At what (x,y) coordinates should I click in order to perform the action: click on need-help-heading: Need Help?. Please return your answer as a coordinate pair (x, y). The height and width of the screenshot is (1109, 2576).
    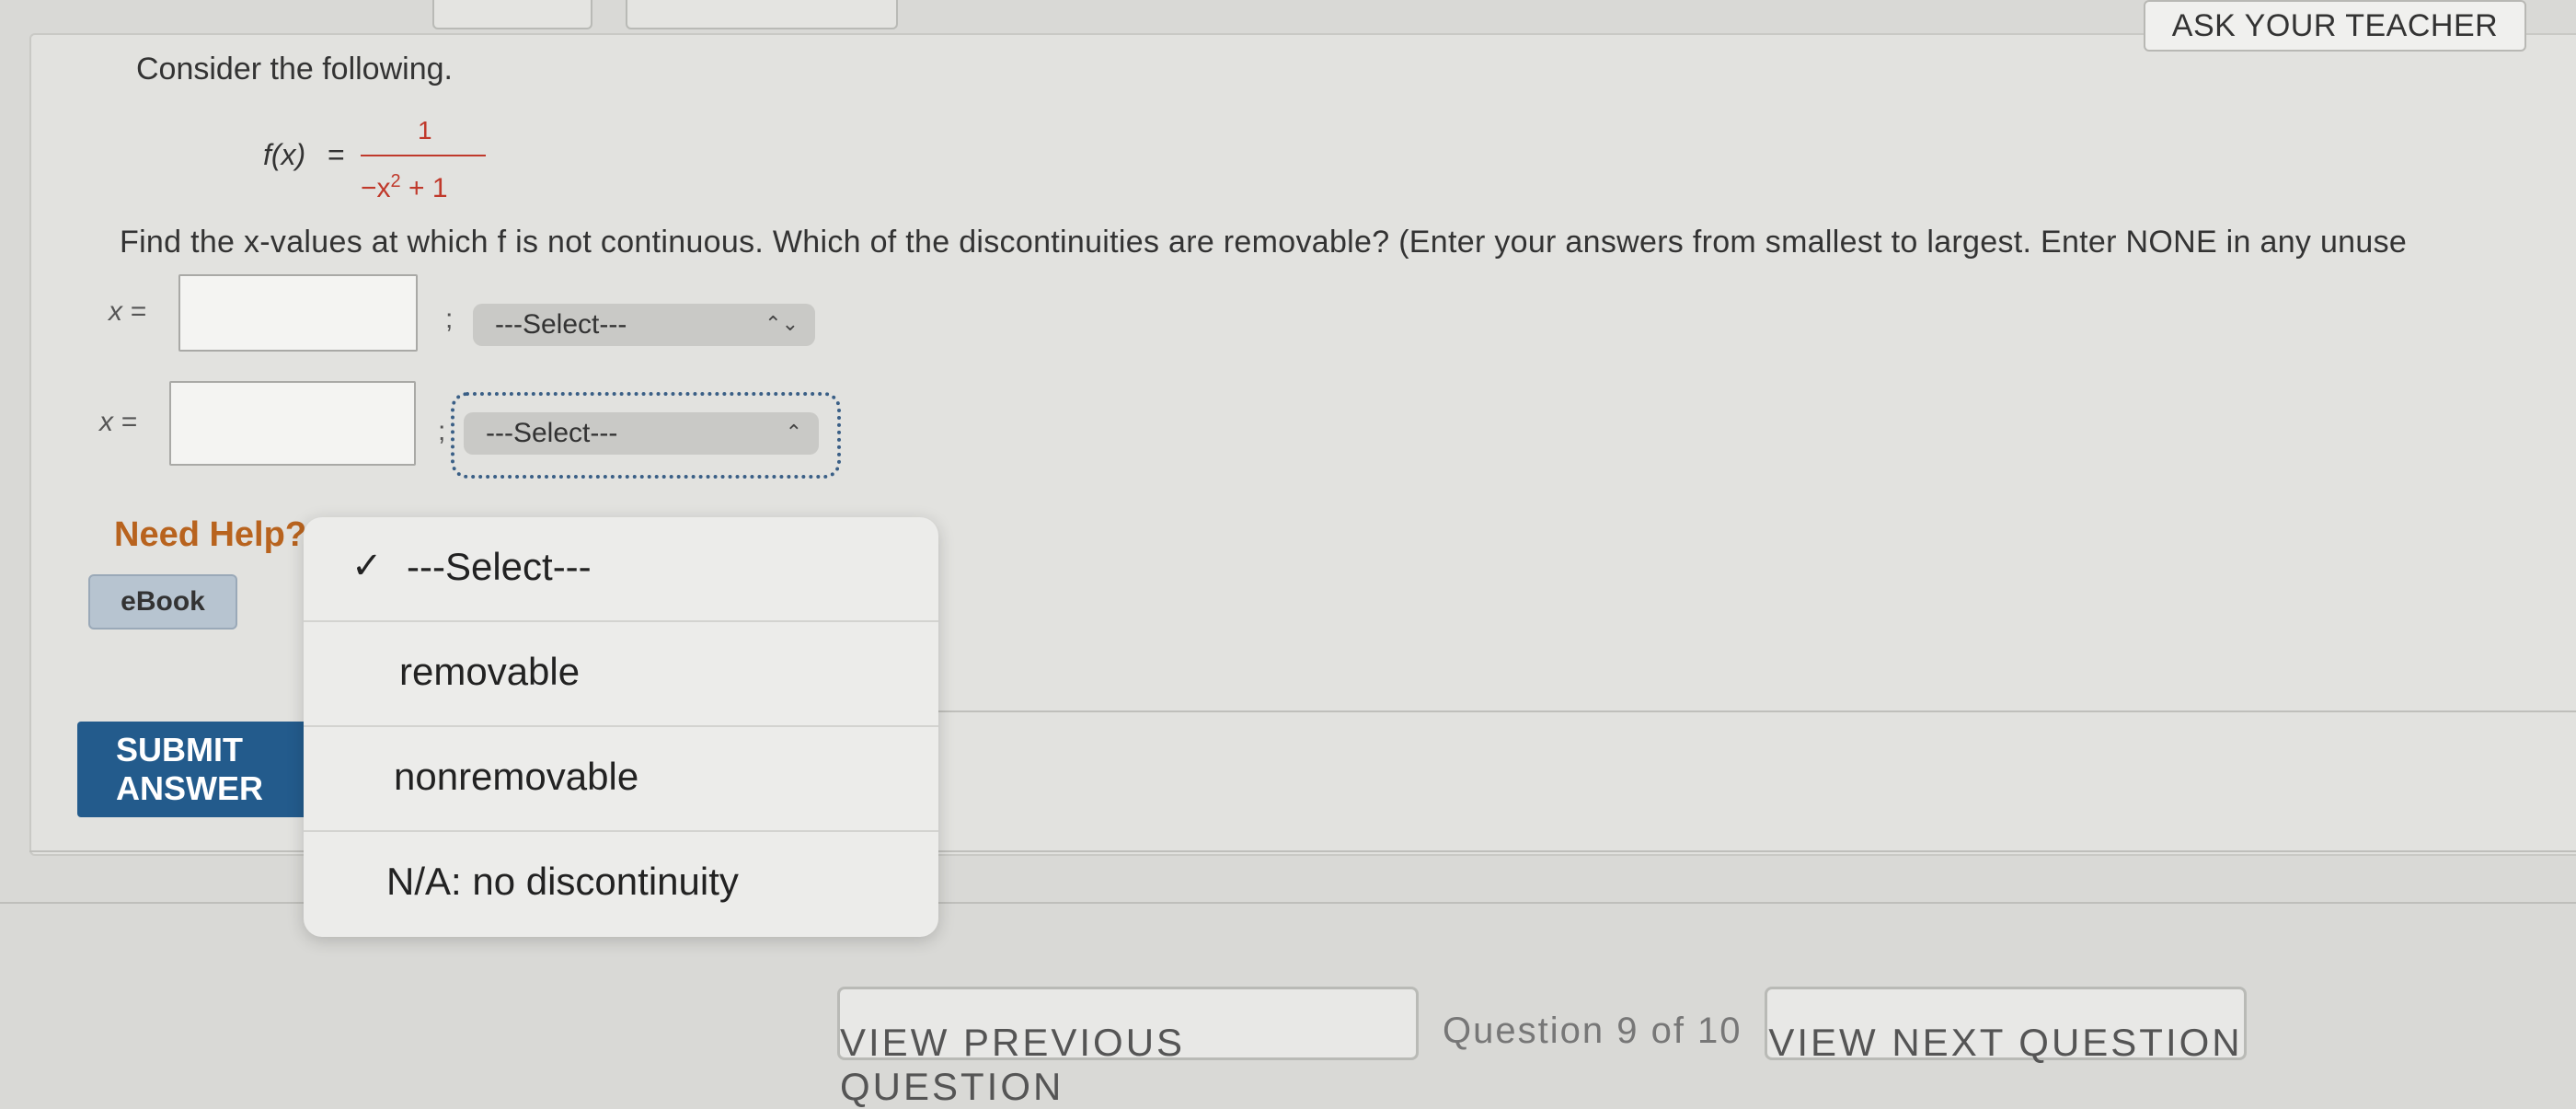
    Looking at the image, I should click on (210, 534).